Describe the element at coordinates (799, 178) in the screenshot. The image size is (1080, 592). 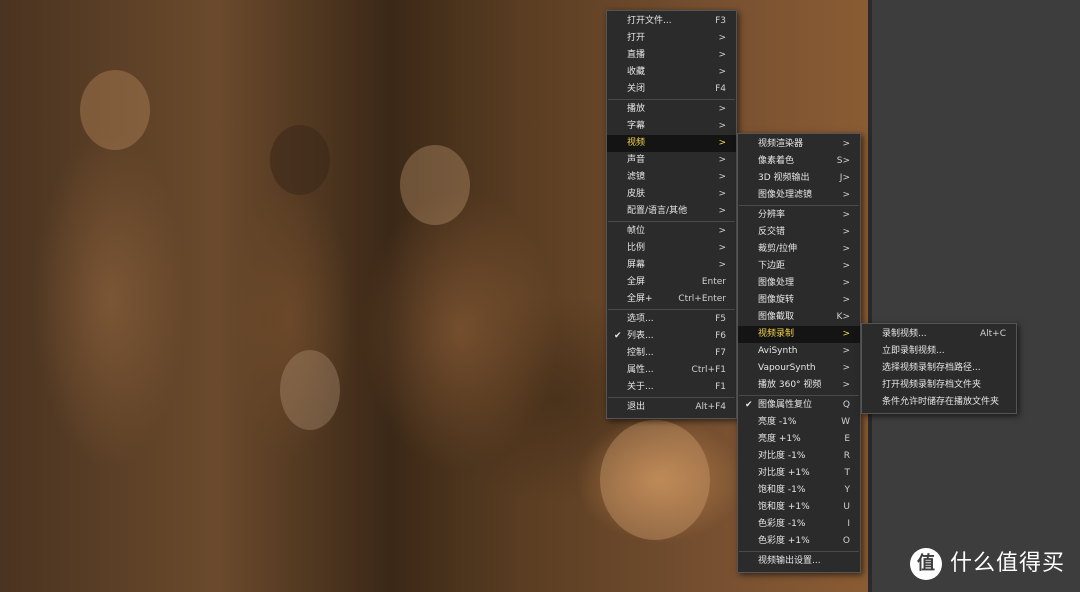
I see `menu-item: 3D 视频输出 J>` at that location.